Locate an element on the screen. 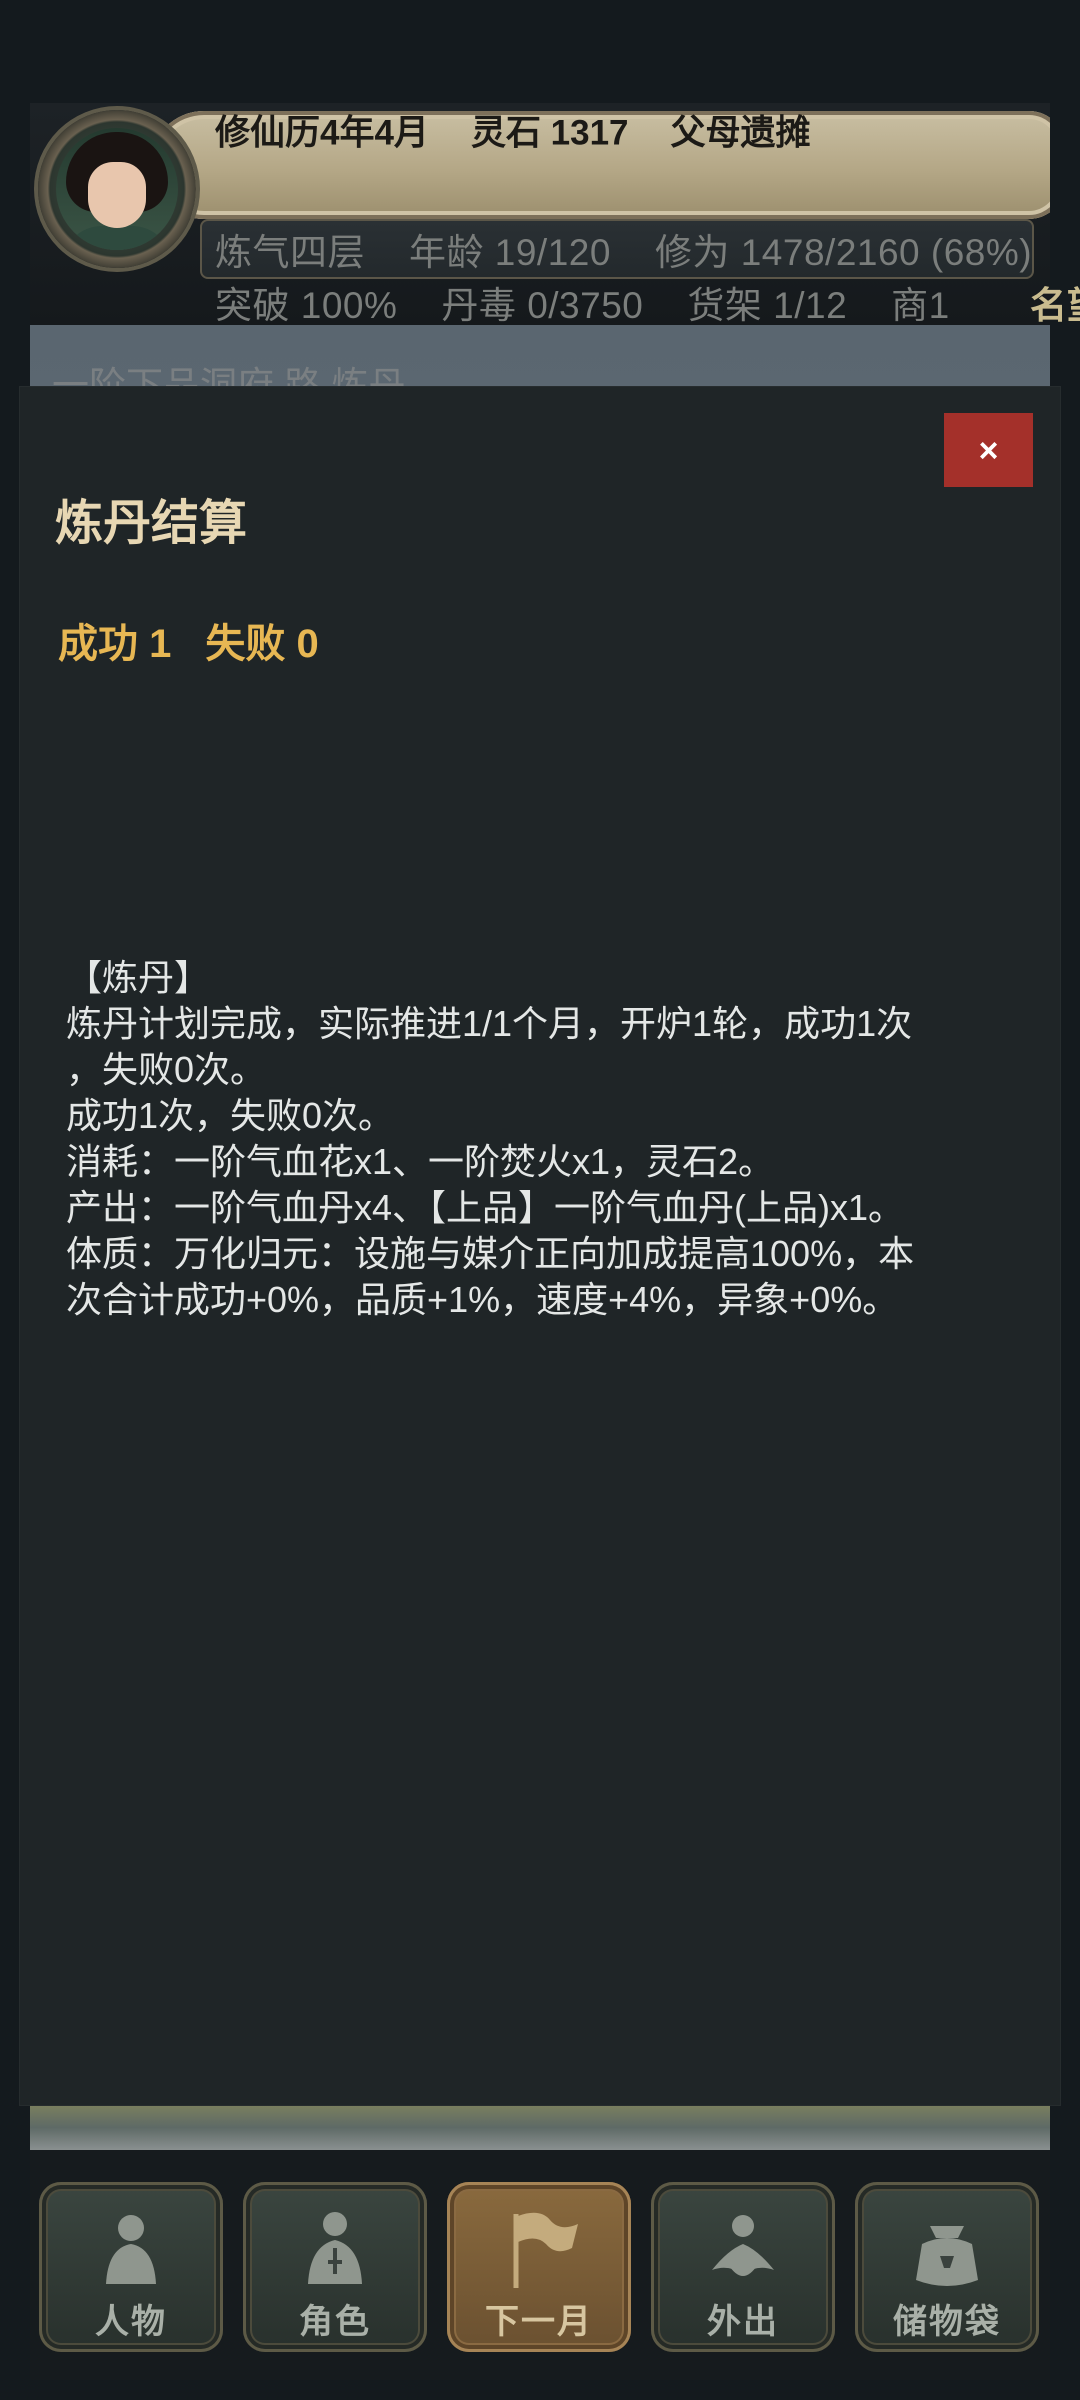 This screenshot has width=1080, height=2400. nav-go-out-button: 外出 is located at coordinates (743, 2267).